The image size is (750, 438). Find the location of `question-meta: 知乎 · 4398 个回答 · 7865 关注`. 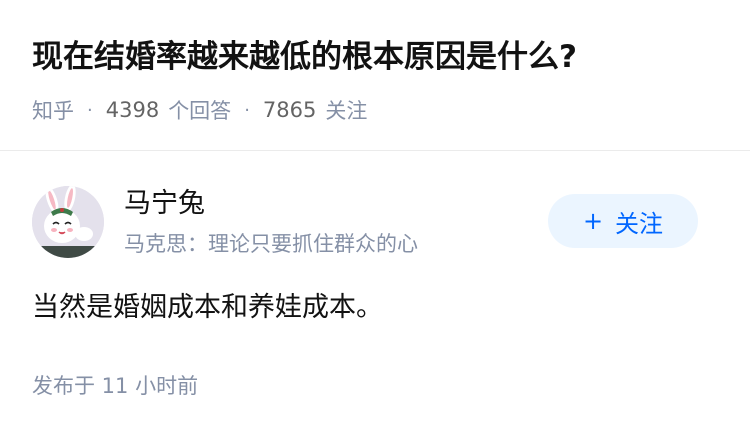

question-meta: 知乎 · 4398 个回答 · 7865 关注 is located at coordinates (199, 110).